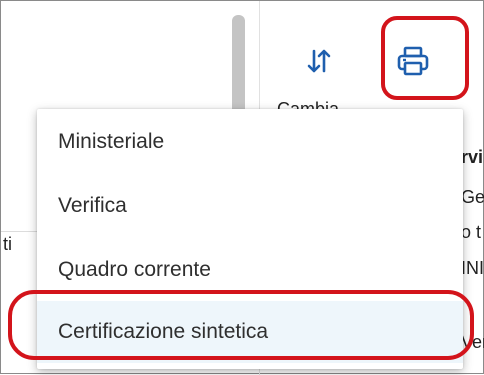 The image size is (484, 375). Describe the element at coordinates (425, 58) in the screenshot. I see `print-button-highlight` at that location.